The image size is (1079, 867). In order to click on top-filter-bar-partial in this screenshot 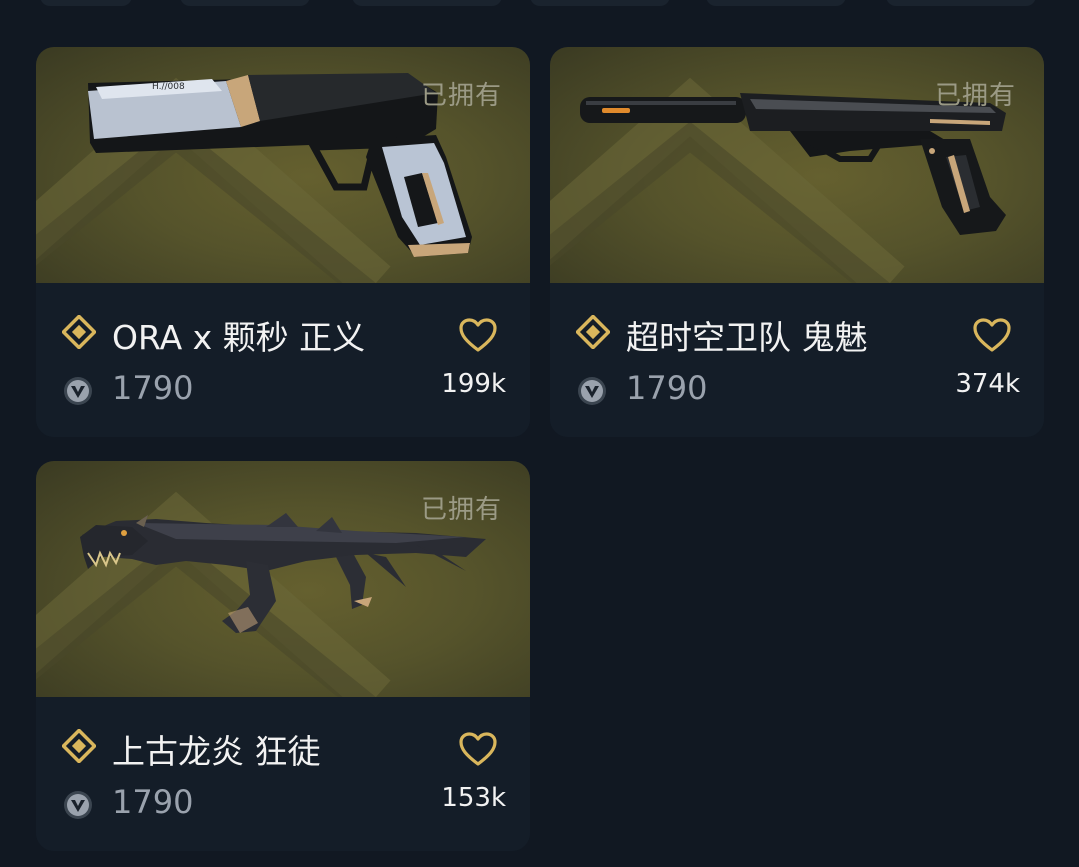, I will do `click(539, 7)`.